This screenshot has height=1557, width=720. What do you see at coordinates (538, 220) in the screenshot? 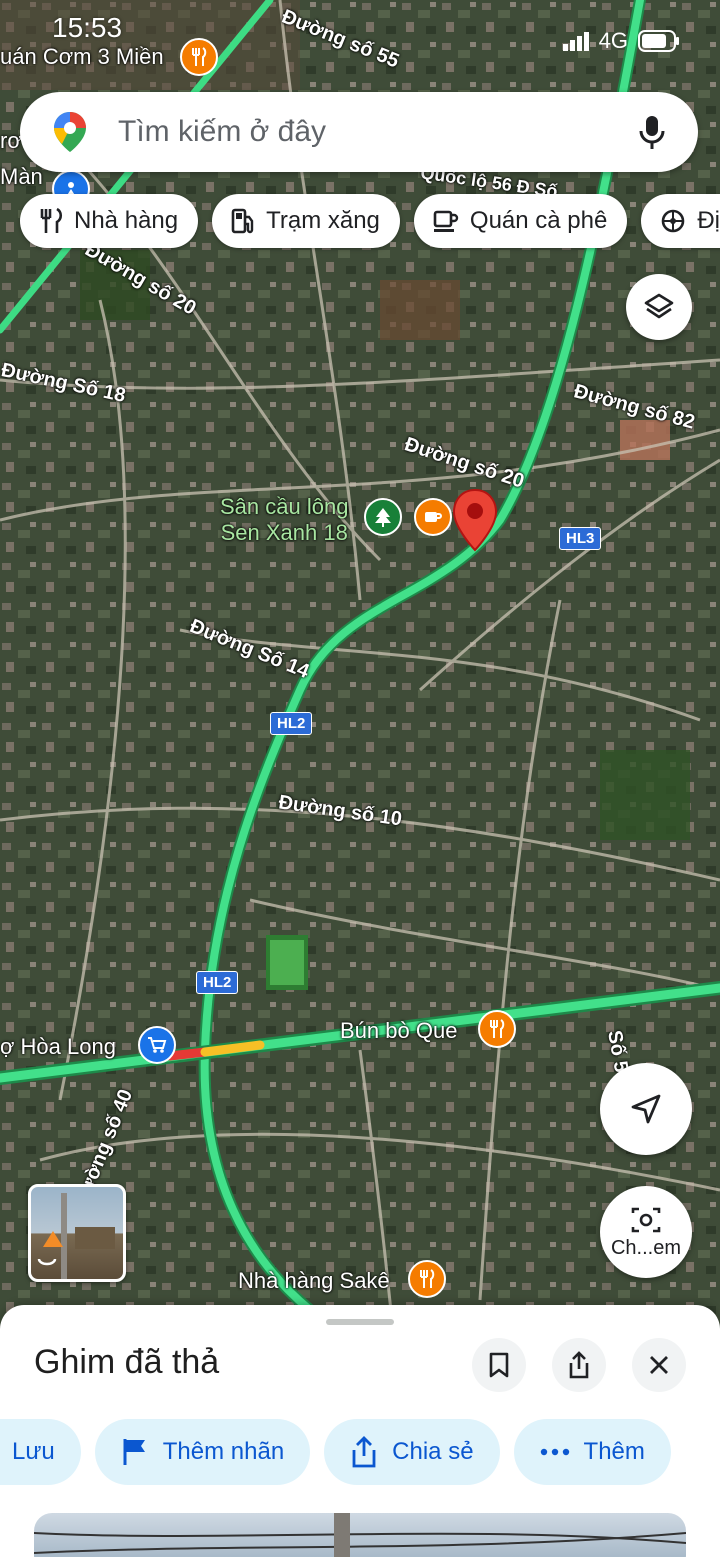
I see `chip-label: Quán cà phê` at bounding box center [538, 220].